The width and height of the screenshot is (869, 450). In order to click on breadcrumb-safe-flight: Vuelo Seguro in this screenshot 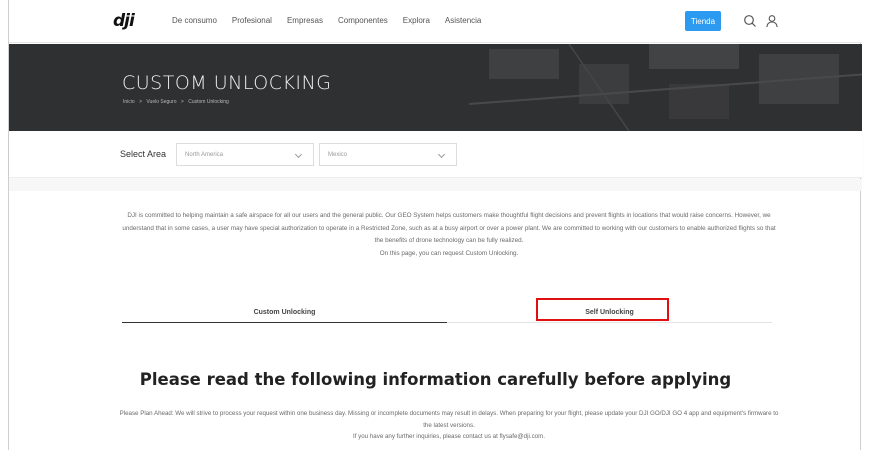, I will do `click(161, 102)`.